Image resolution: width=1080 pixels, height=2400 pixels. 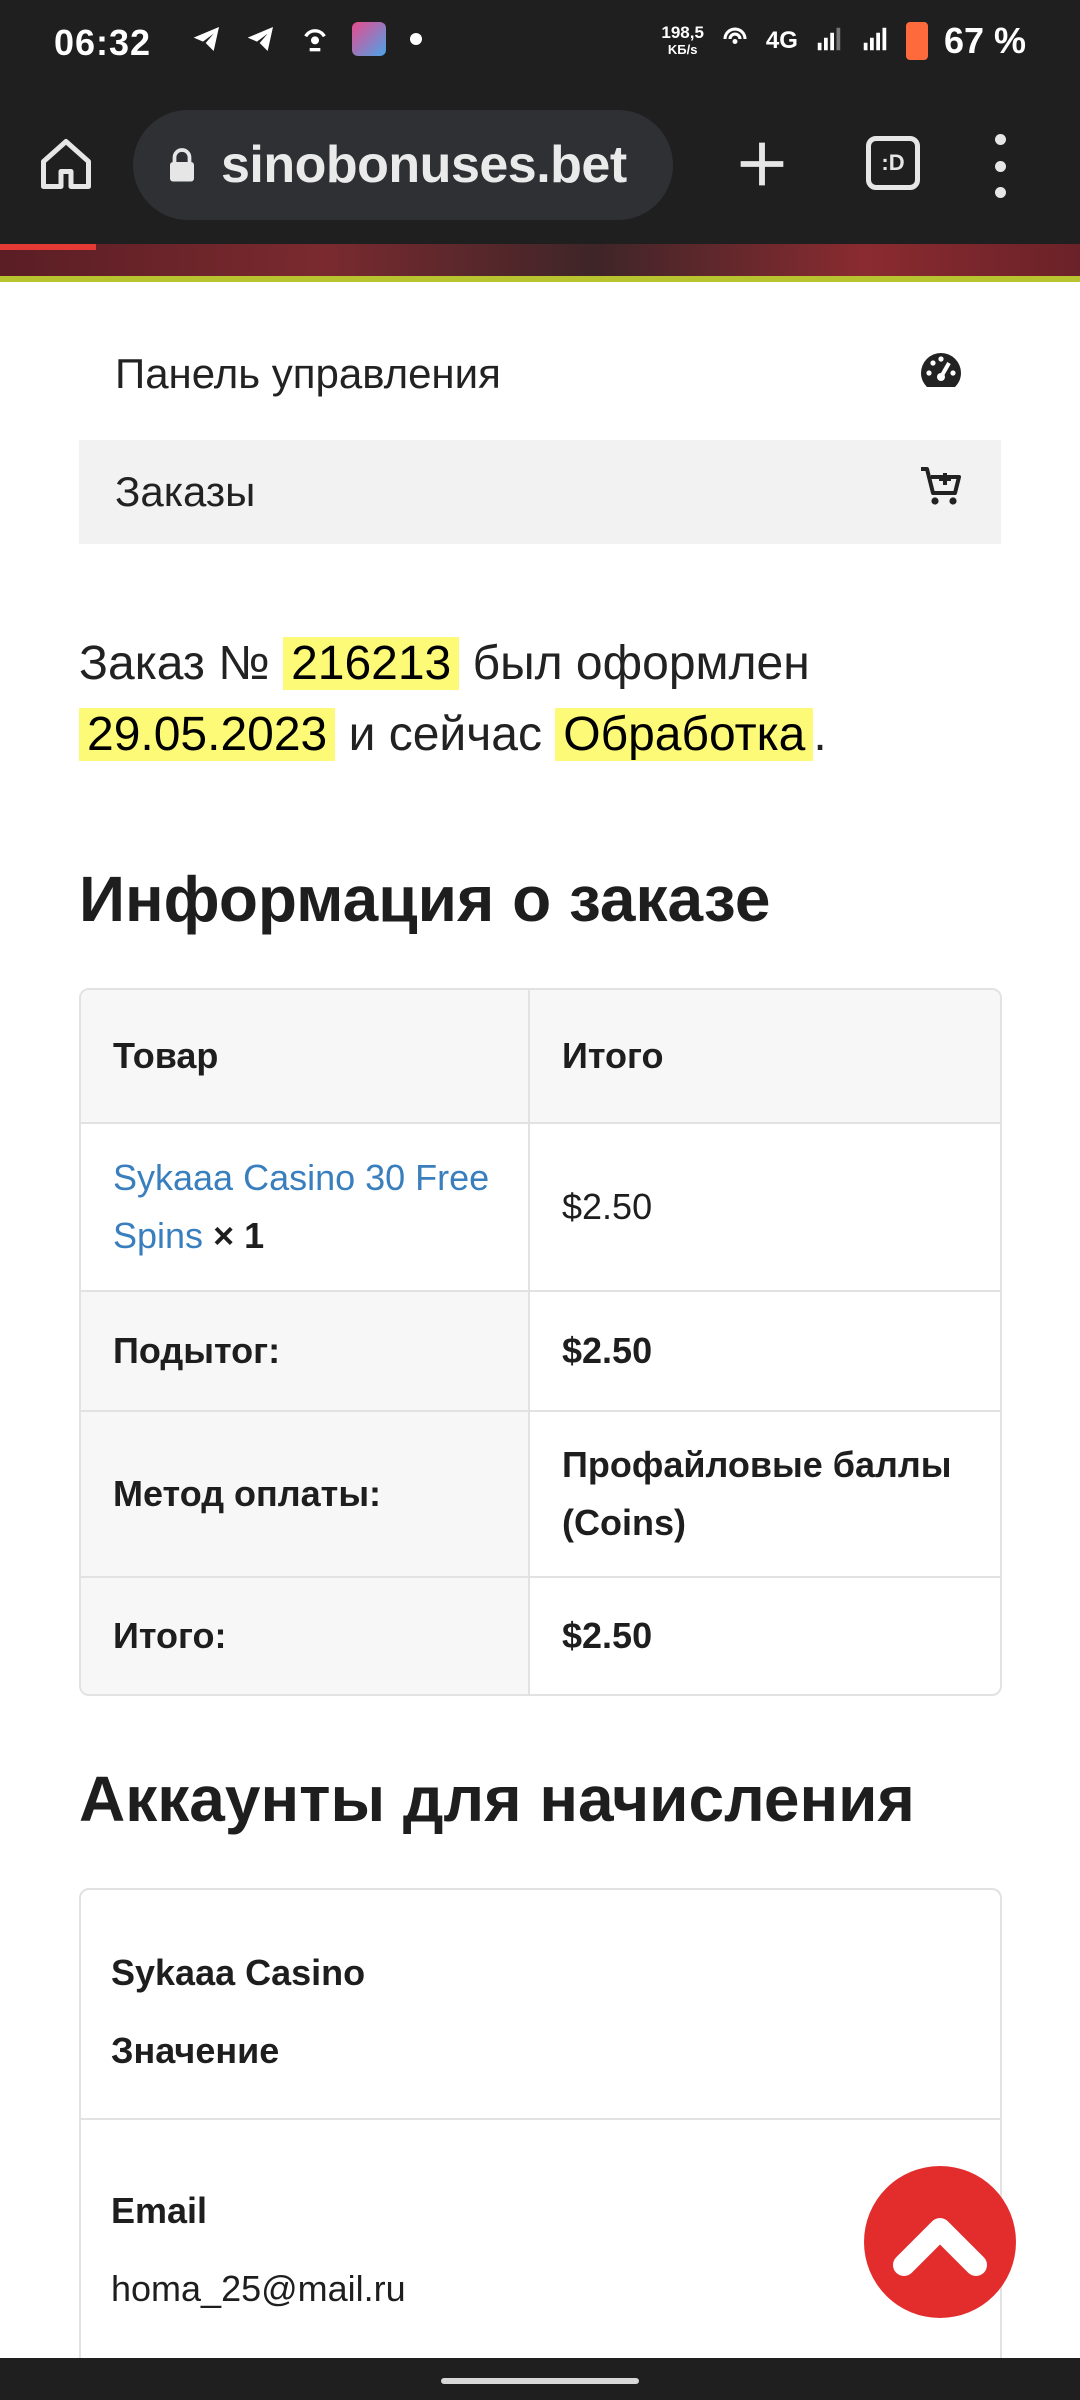 I want to click on speed-unit: KБ/s, so click(x=682, y=49).